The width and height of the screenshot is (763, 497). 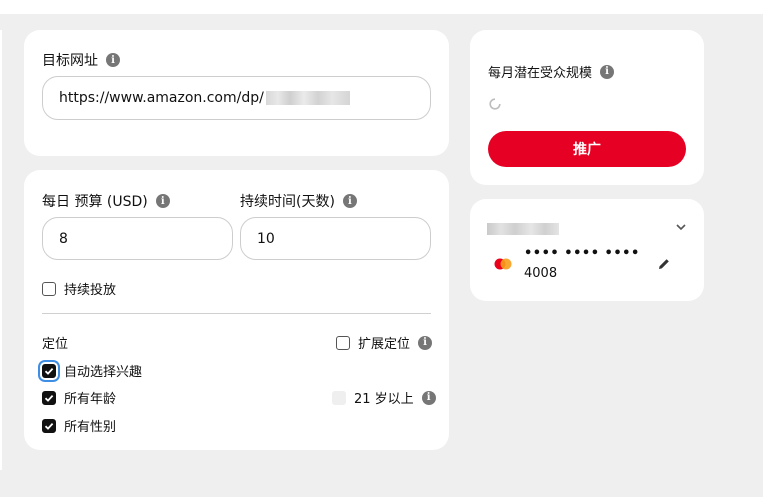 I want to click on redacted-url-part, so click(x=307, y=98).